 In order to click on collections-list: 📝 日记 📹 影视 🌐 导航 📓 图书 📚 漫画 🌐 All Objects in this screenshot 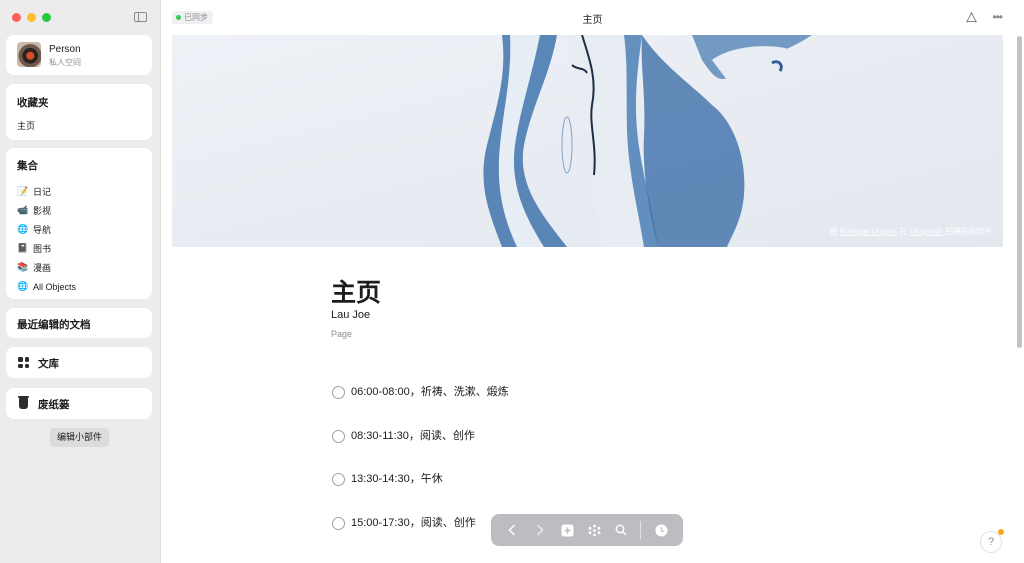, I will do `click(46, 239)`.